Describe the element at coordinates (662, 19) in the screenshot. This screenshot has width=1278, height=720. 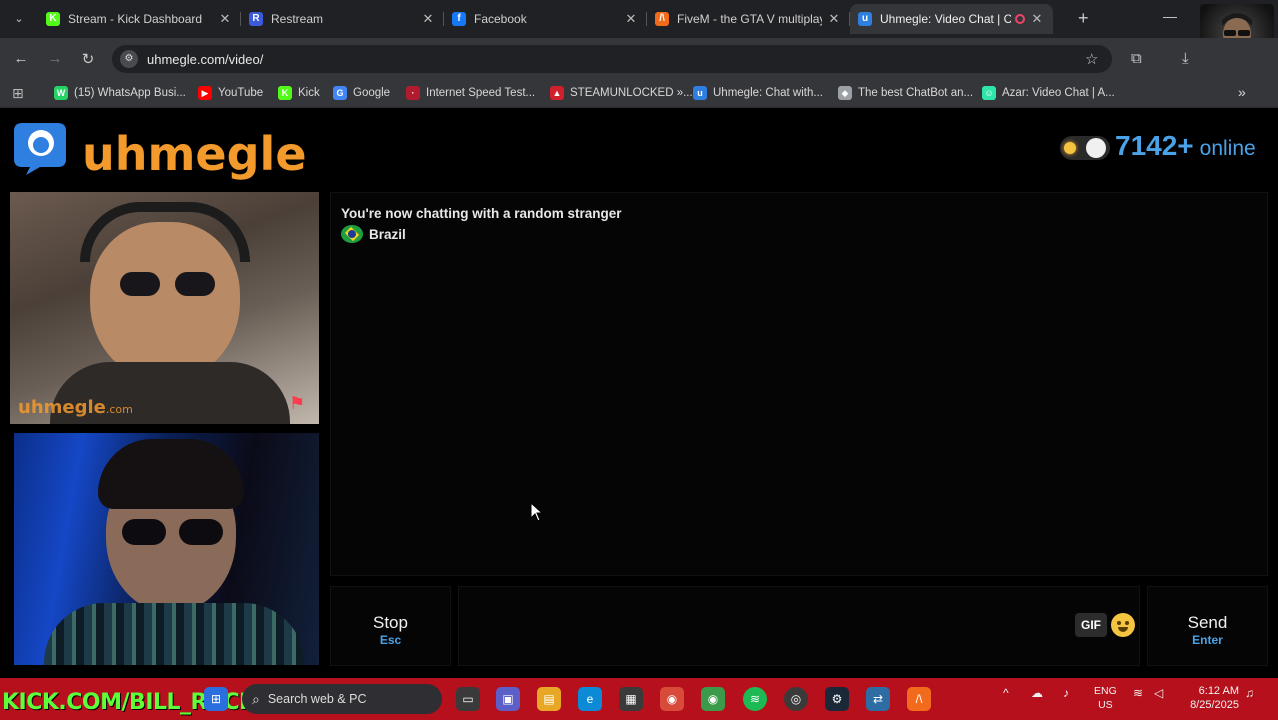
I see `tab-favicon-icon: /\` at that location.